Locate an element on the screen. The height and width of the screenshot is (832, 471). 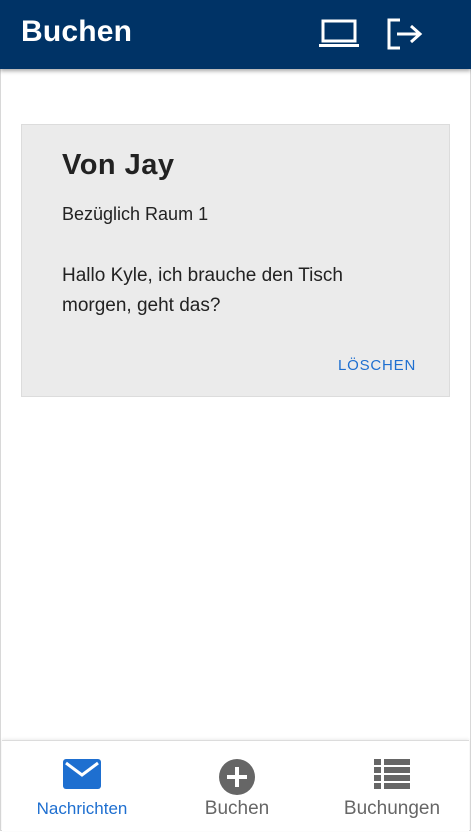
nav-item-buchen: Buchen is located at coordinates (237, 786).